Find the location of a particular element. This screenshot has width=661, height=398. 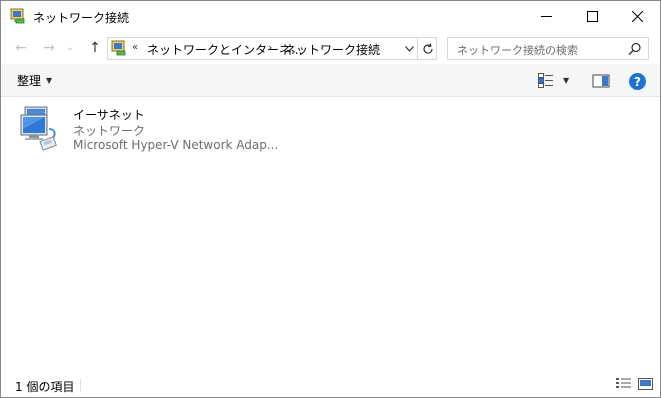

back-button: ← is located at coordinates (21, 48).